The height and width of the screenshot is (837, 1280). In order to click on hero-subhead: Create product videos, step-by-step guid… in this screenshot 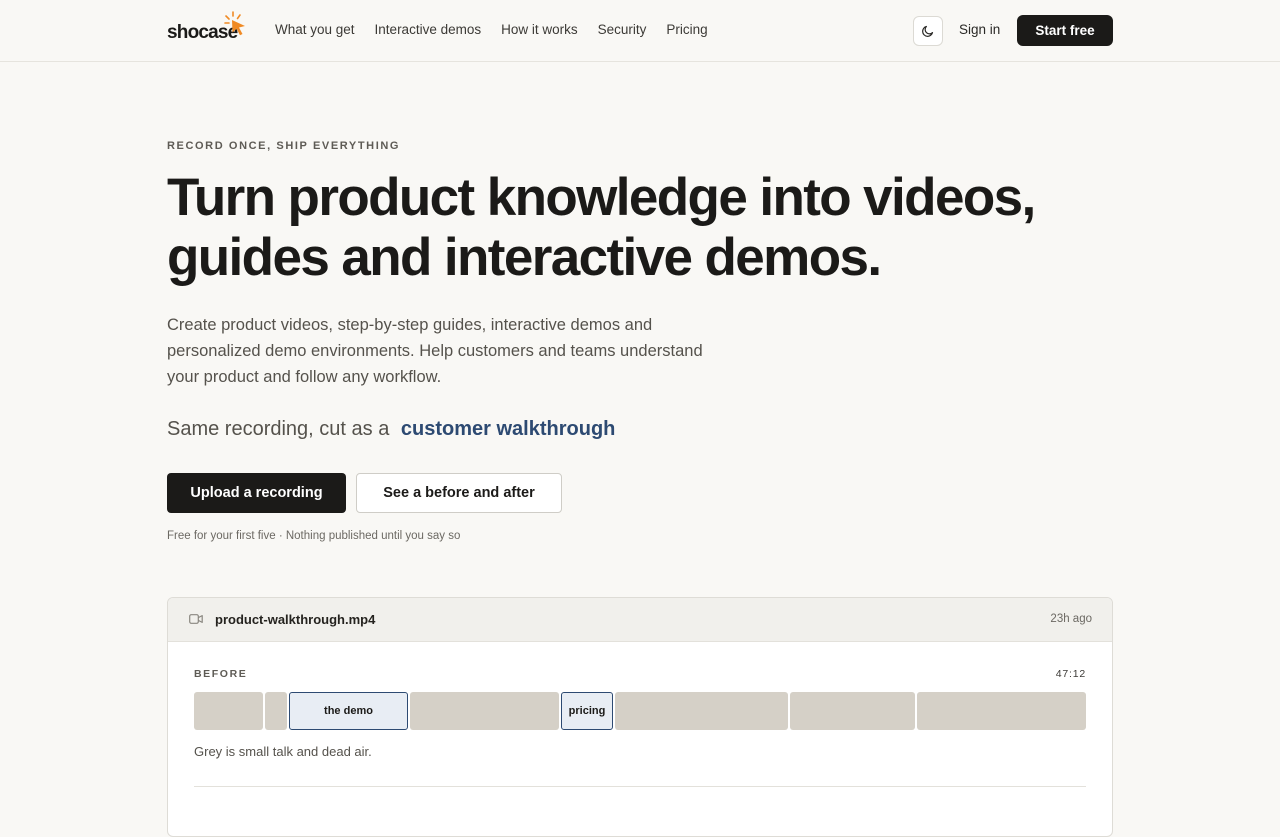, I will do `click(435, 351)`.